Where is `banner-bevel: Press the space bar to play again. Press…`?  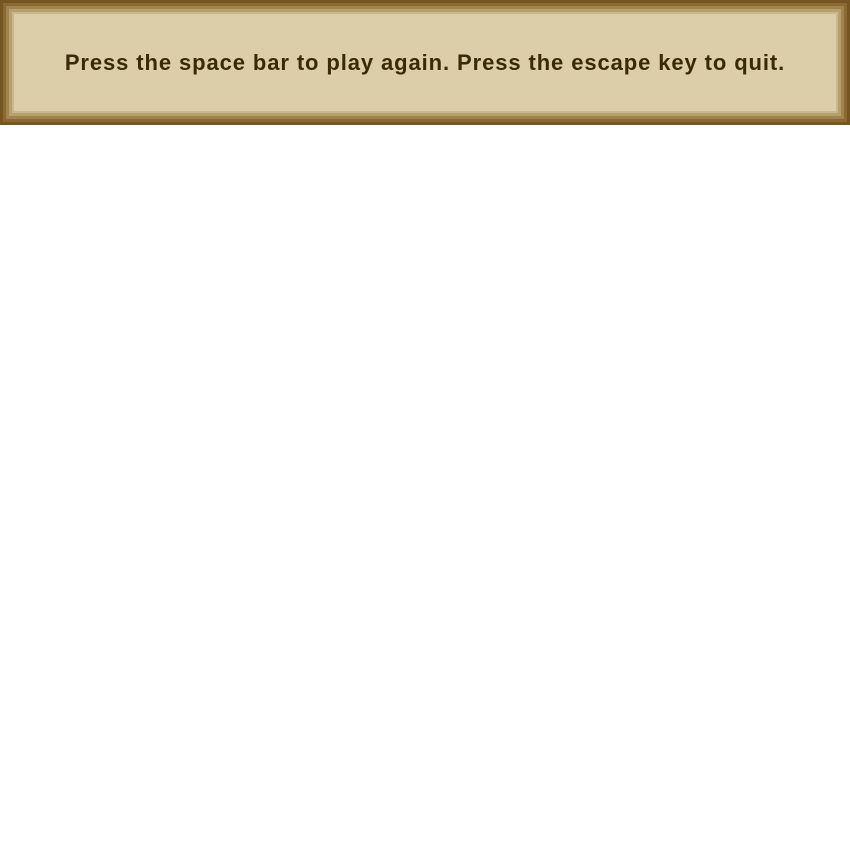 banner-bevel: Press the space bar to play again. Press… is located at coordinates (425, 62).